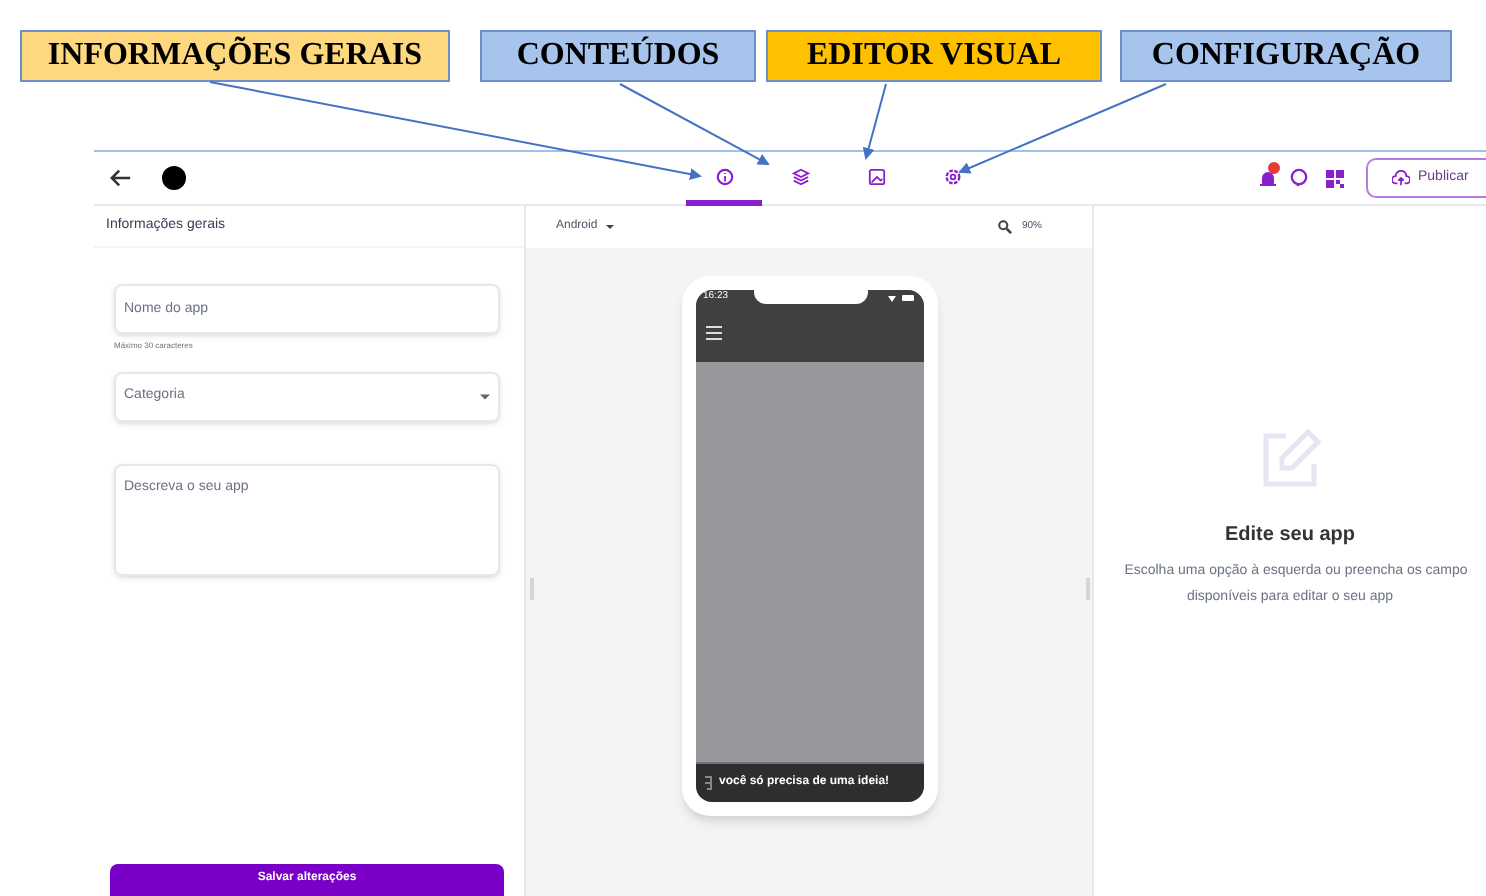 The width and height of the screenshot is (1486, 896). What do you see at coordinates (1290, 460) in the screenshot?
I see `edit-icon` at bounding box center [1290, 460].